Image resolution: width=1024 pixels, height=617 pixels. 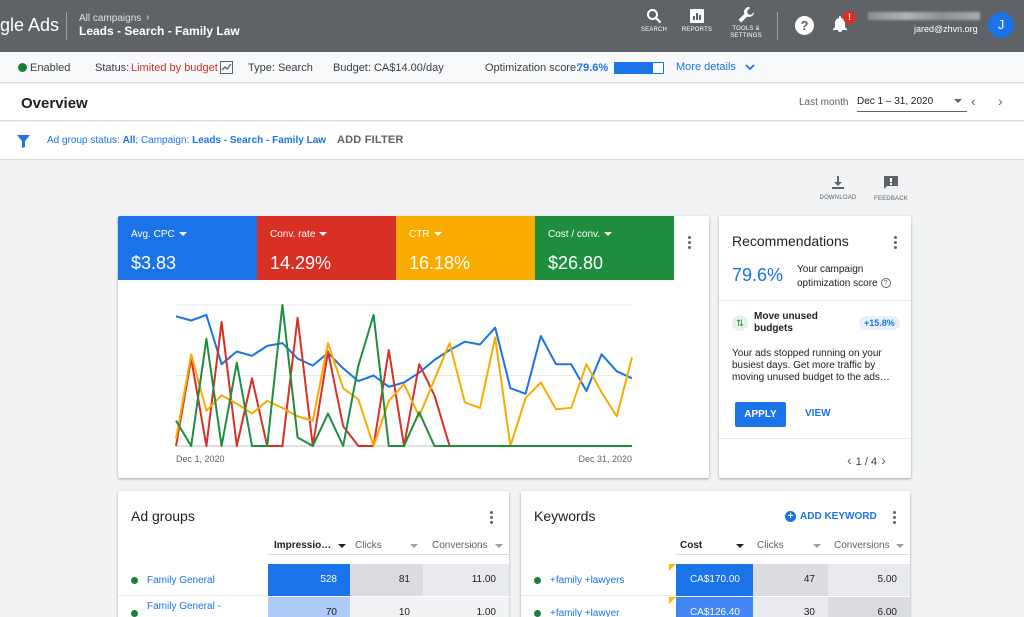 I want to click on caption-line: Your campaign, so click(x=830, y=269).